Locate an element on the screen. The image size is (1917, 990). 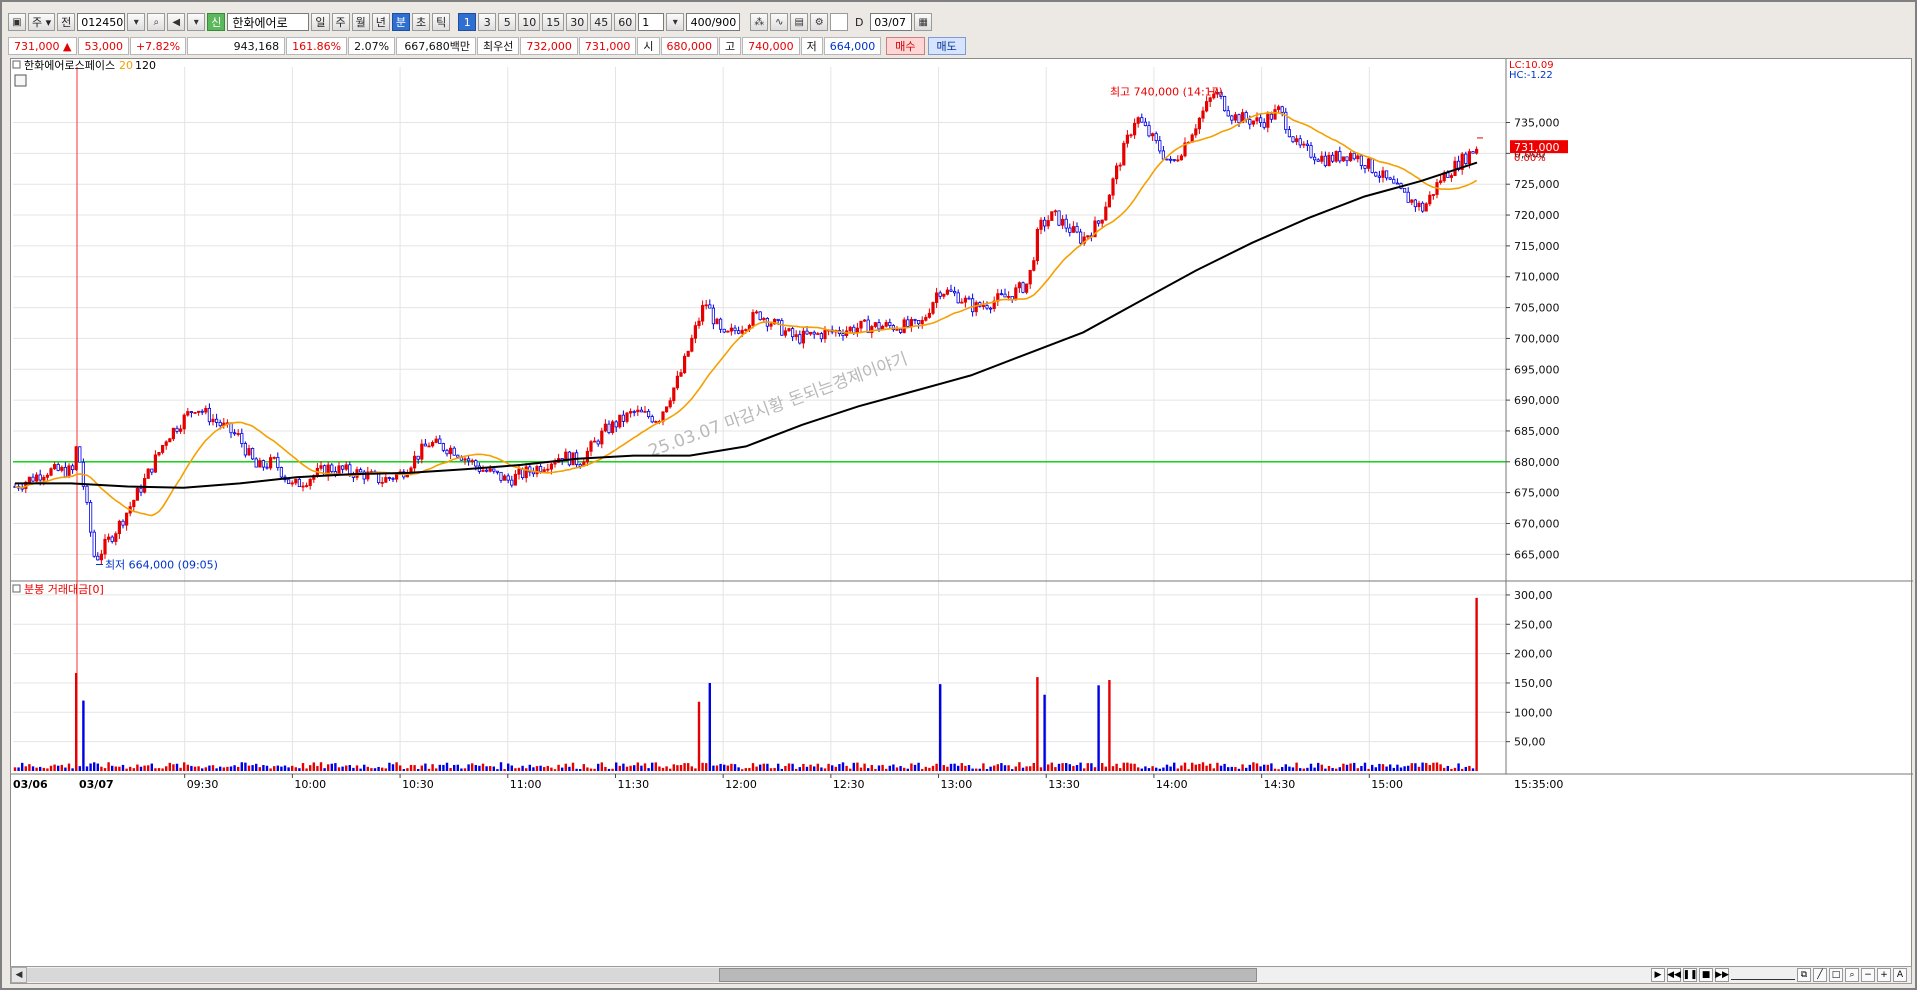
stock-name-field: 한화에어로 is located at coordinates (268, 22).